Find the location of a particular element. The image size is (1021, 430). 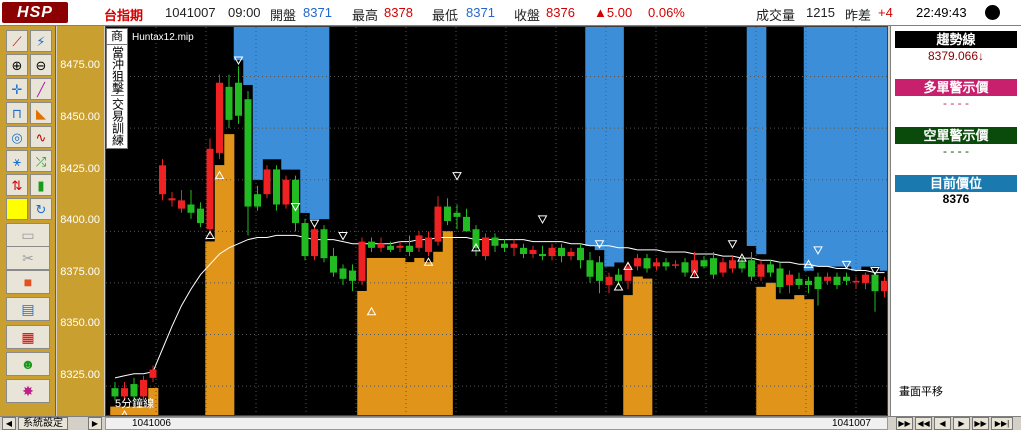

circle-tool-icon: ◎ is located at coordinates (17, 137).